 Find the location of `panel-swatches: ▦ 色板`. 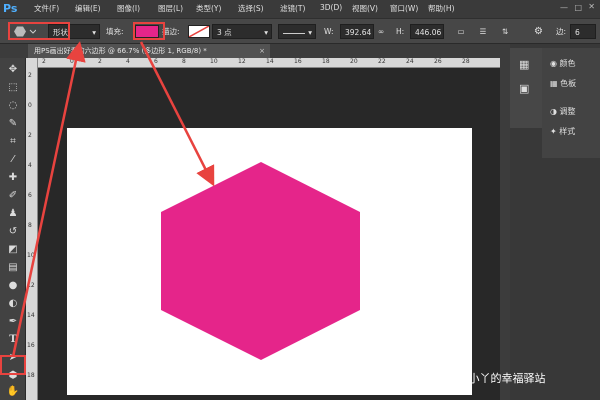

panel-swatches: ▦ 色板 is located at coordinates (563, 83).